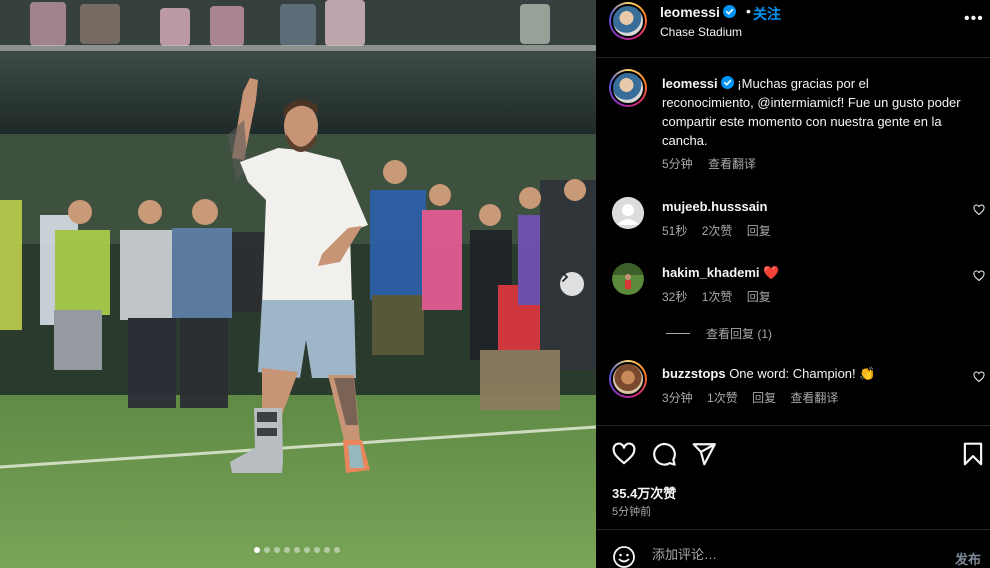 The width and height of the screenshot is (990, 568). What do you see at coordinates (771, 272) in the screenshot?
I see `comment-text: ❤️` at bounding box center [771, 272].